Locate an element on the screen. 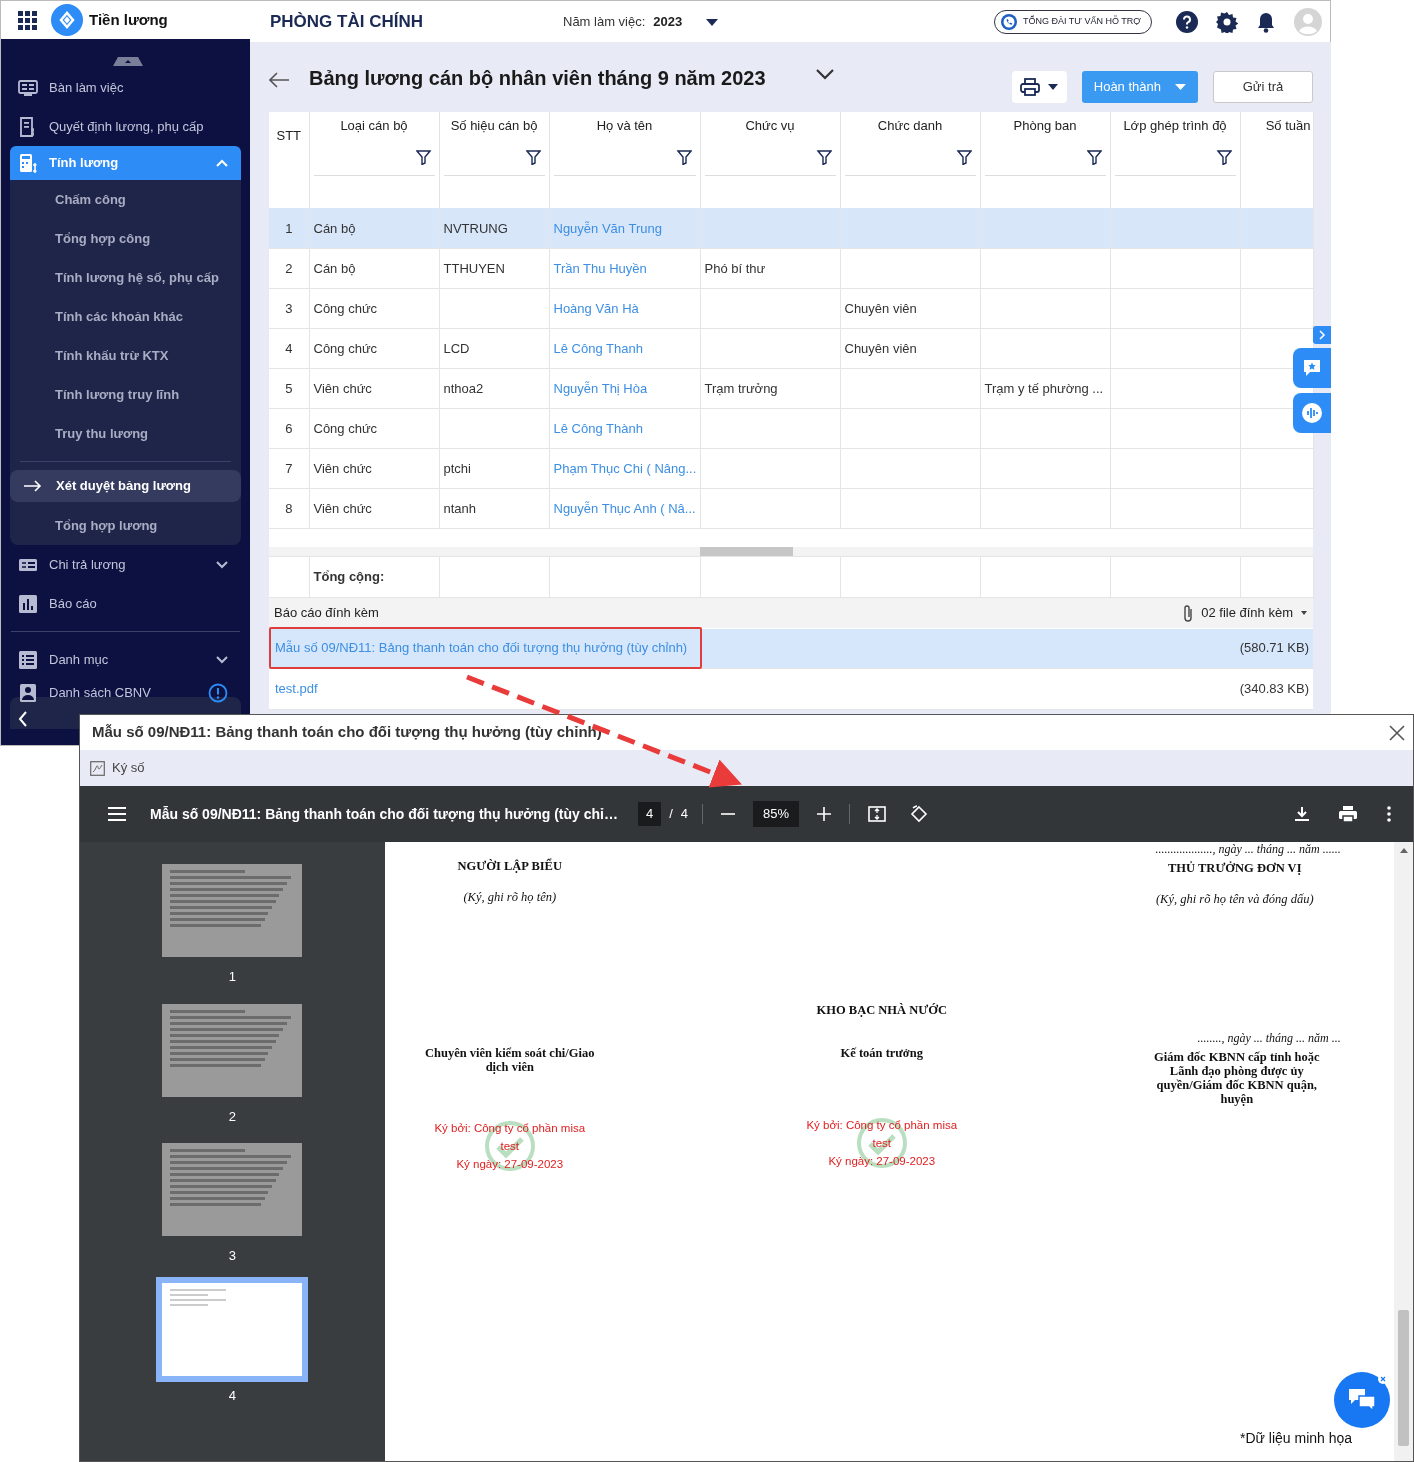 This screenshot has width=1414, height=1462. submenu-item: Chấm công is located at coordinates (125, 199).